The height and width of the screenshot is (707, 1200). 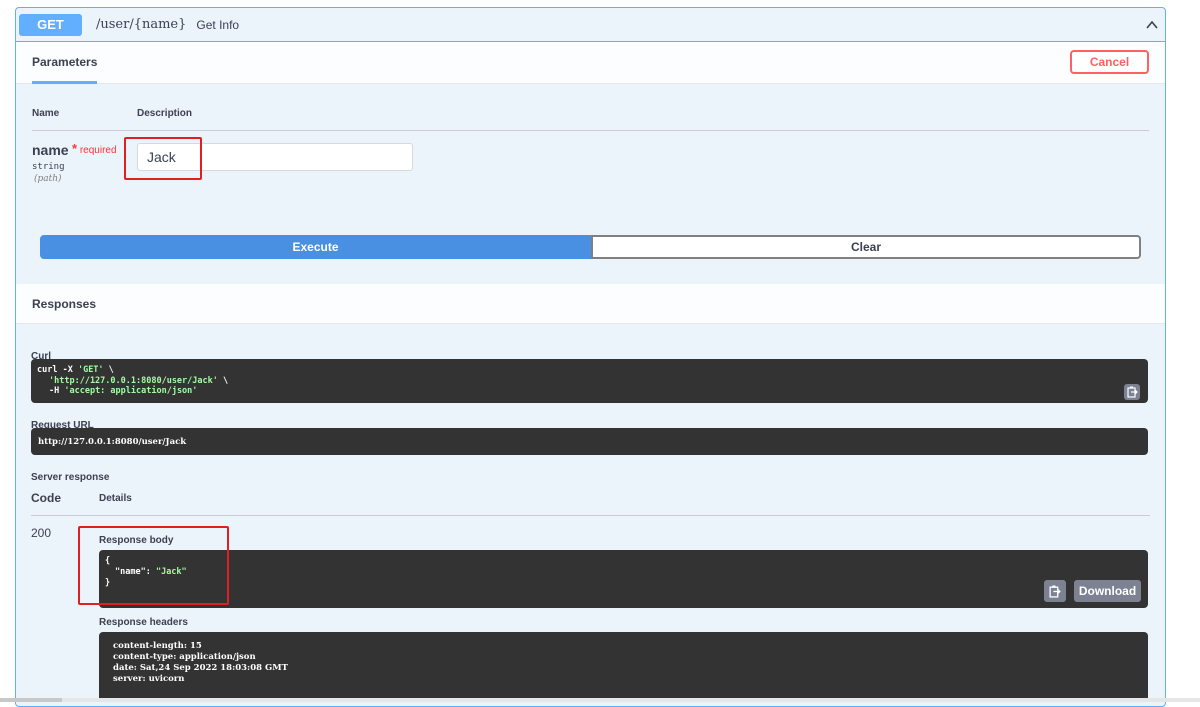 What do you see at coordinates (115, 498) in the screenshot?
I see `details-column-header: Details` at bounding box center [115, 498].